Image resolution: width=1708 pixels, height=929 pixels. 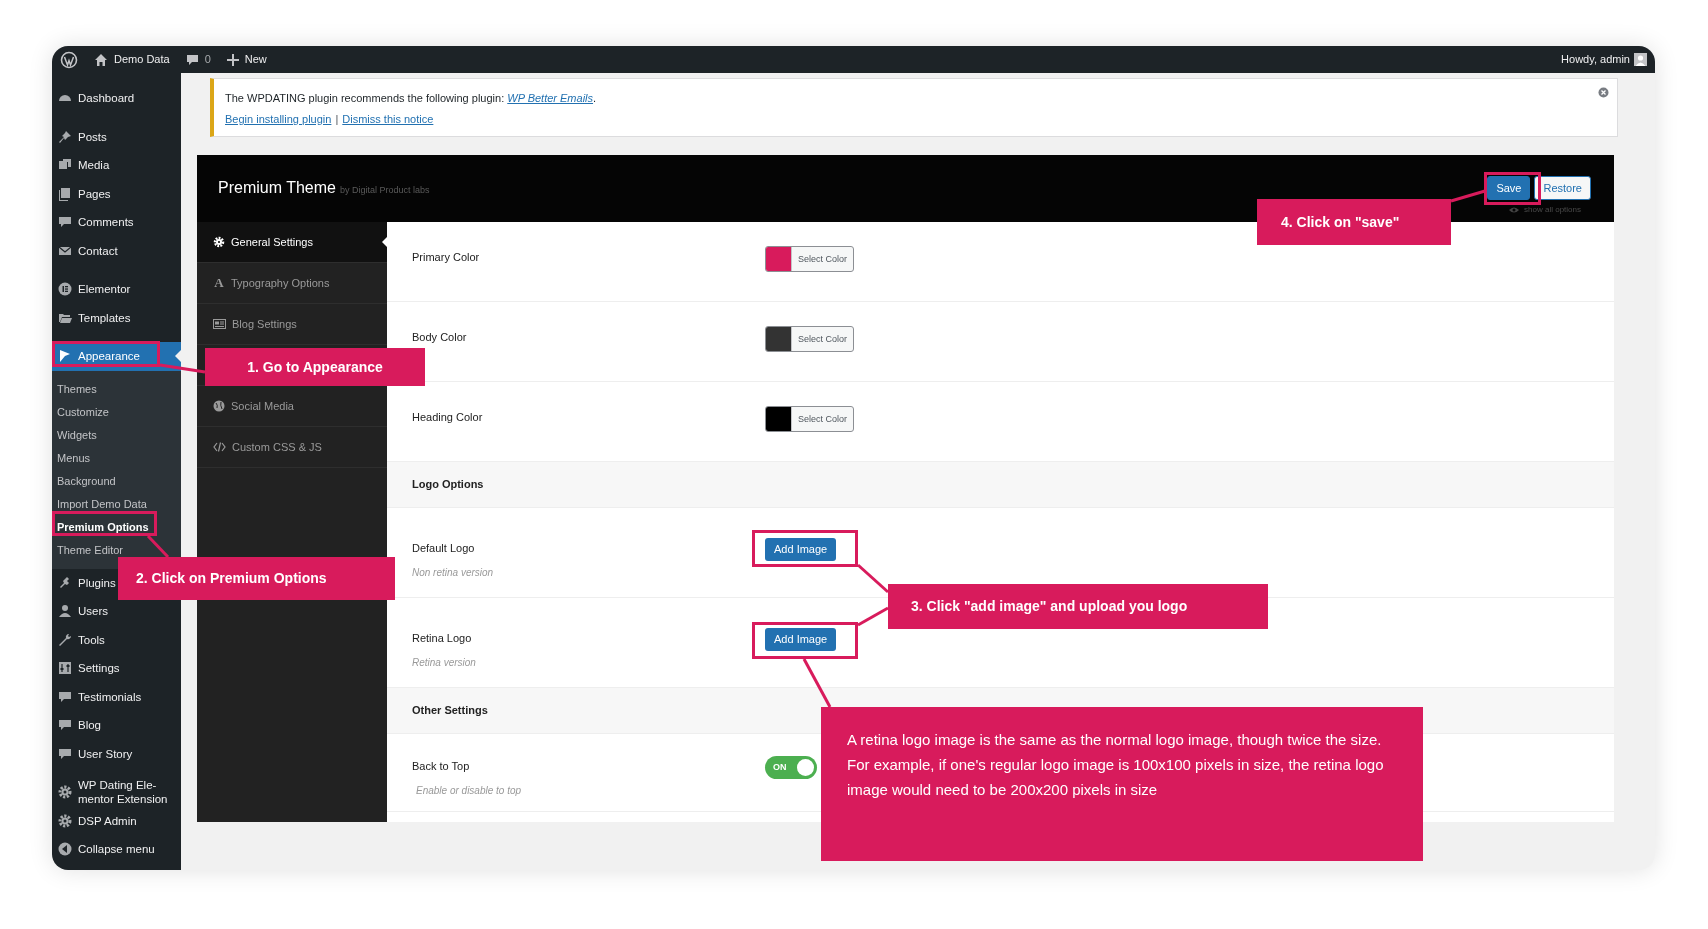 I want to click on section-heading: Other Settings, so click(x=450, y=711).